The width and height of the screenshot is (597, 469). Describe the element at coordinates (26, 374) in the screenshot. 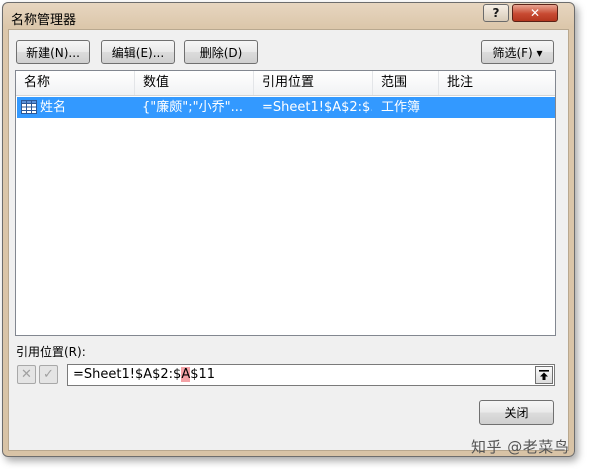

I see `cancel-edit-button: ✕` at that location.